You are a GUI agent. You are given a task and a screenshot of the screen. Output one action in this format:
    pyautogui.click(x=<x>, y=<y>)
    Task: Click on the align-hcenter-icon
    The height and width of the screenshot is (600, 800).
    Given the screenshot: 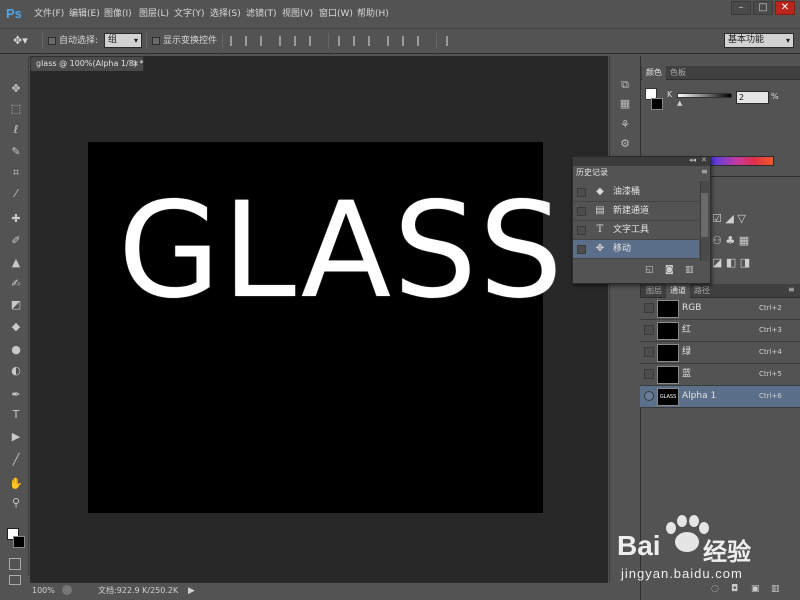 What is the action you would take?
    pyautogui.click(x=299, y=41)
    